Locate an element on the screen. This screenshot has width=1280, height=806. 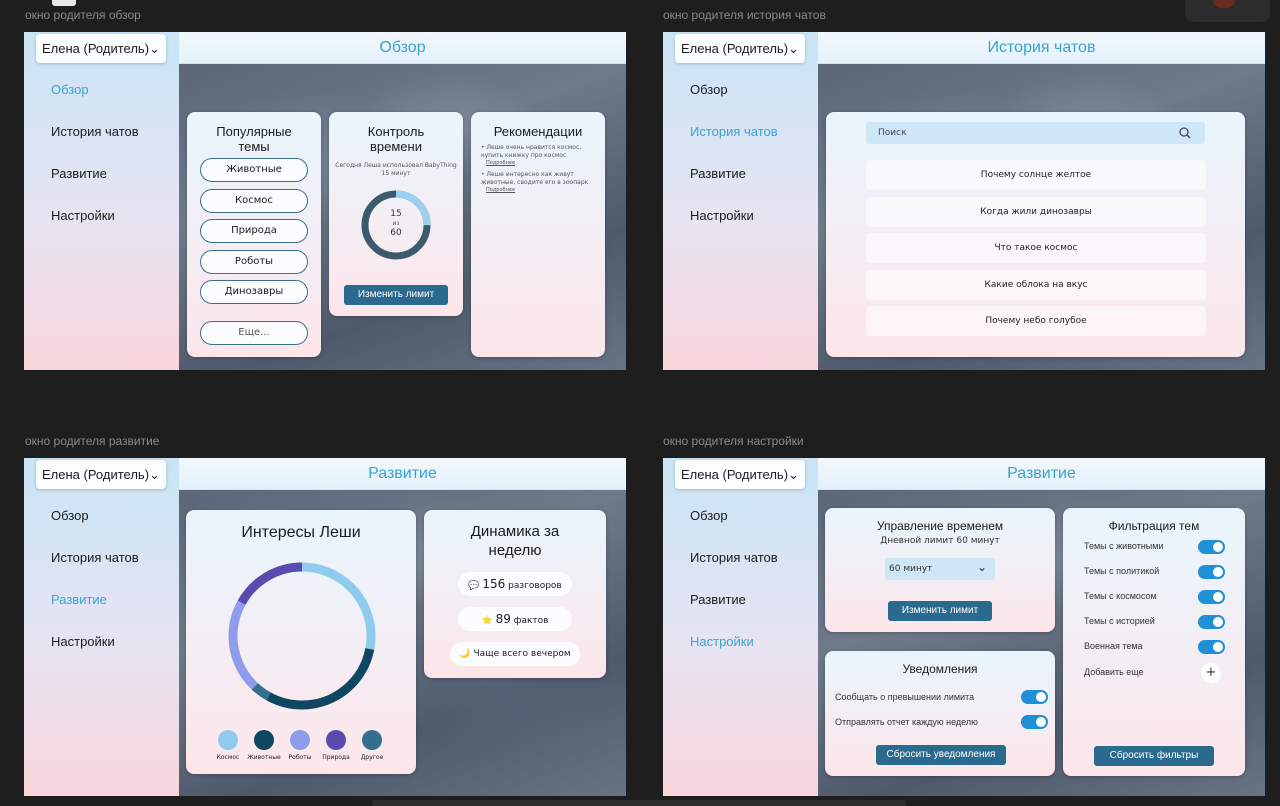
limit-select: 60 минут ⌄ is located at coordinates (940, 569).